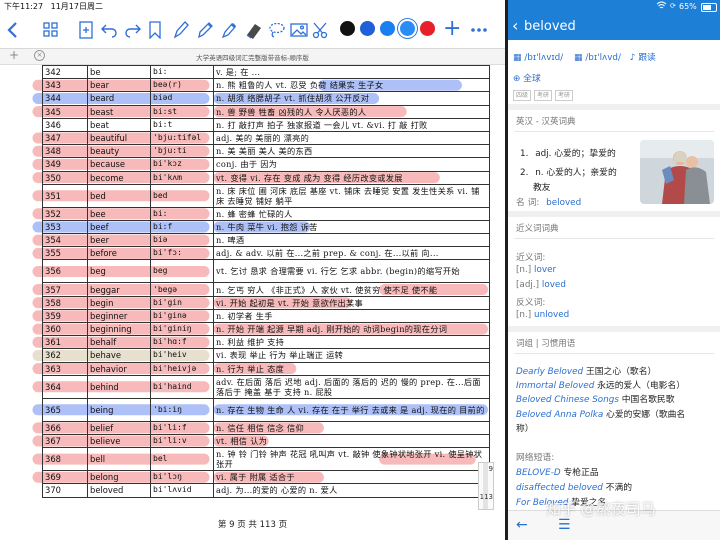 Image resolution: width=720 pixels, height=540 pixels. Describe the element at coordinates (351, 124) in the screenshot. I see `row-definition: n. 打 敲打声 拍子 独家报道 一会儿 vt. &vi. 打 敲 打败` at that location.